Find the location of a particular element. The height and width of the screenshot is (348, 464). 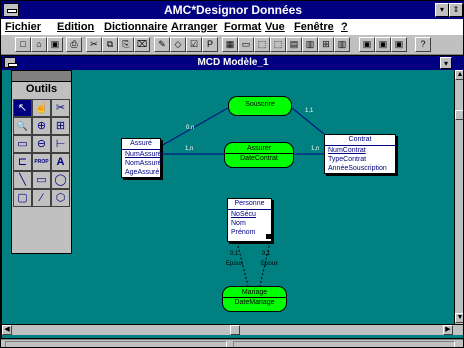

app-title: AMC*Designor Données is located at coordinates (233, 10).